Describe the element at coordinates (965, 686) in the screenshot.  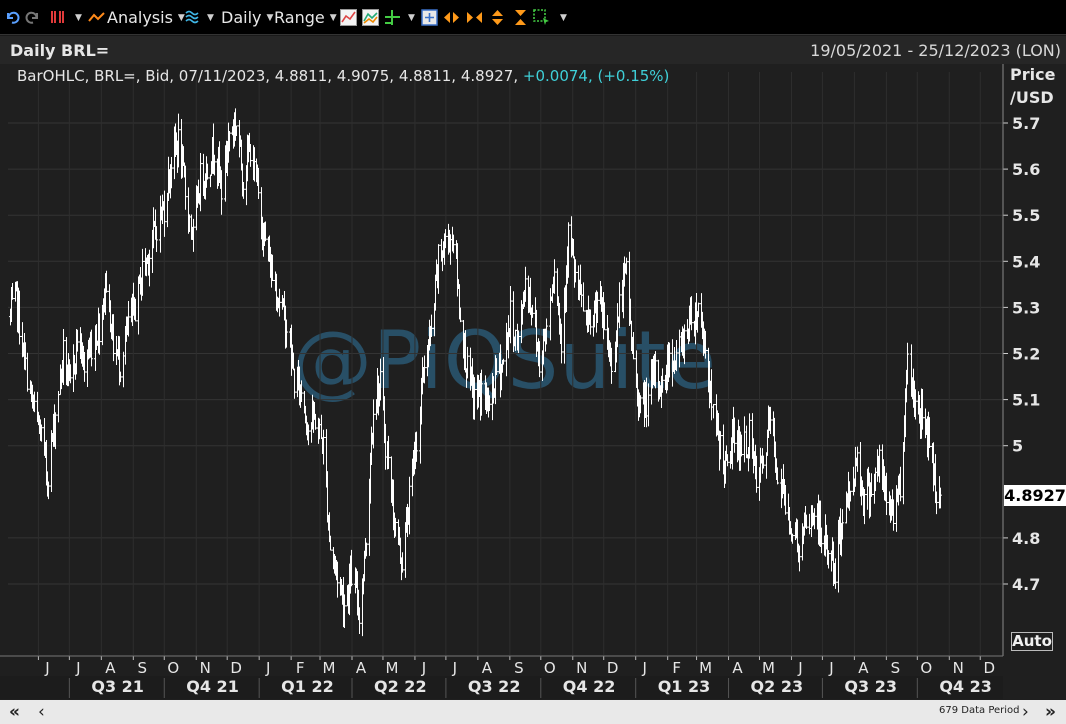
I see `quarter-label: Q4 23` at that location.